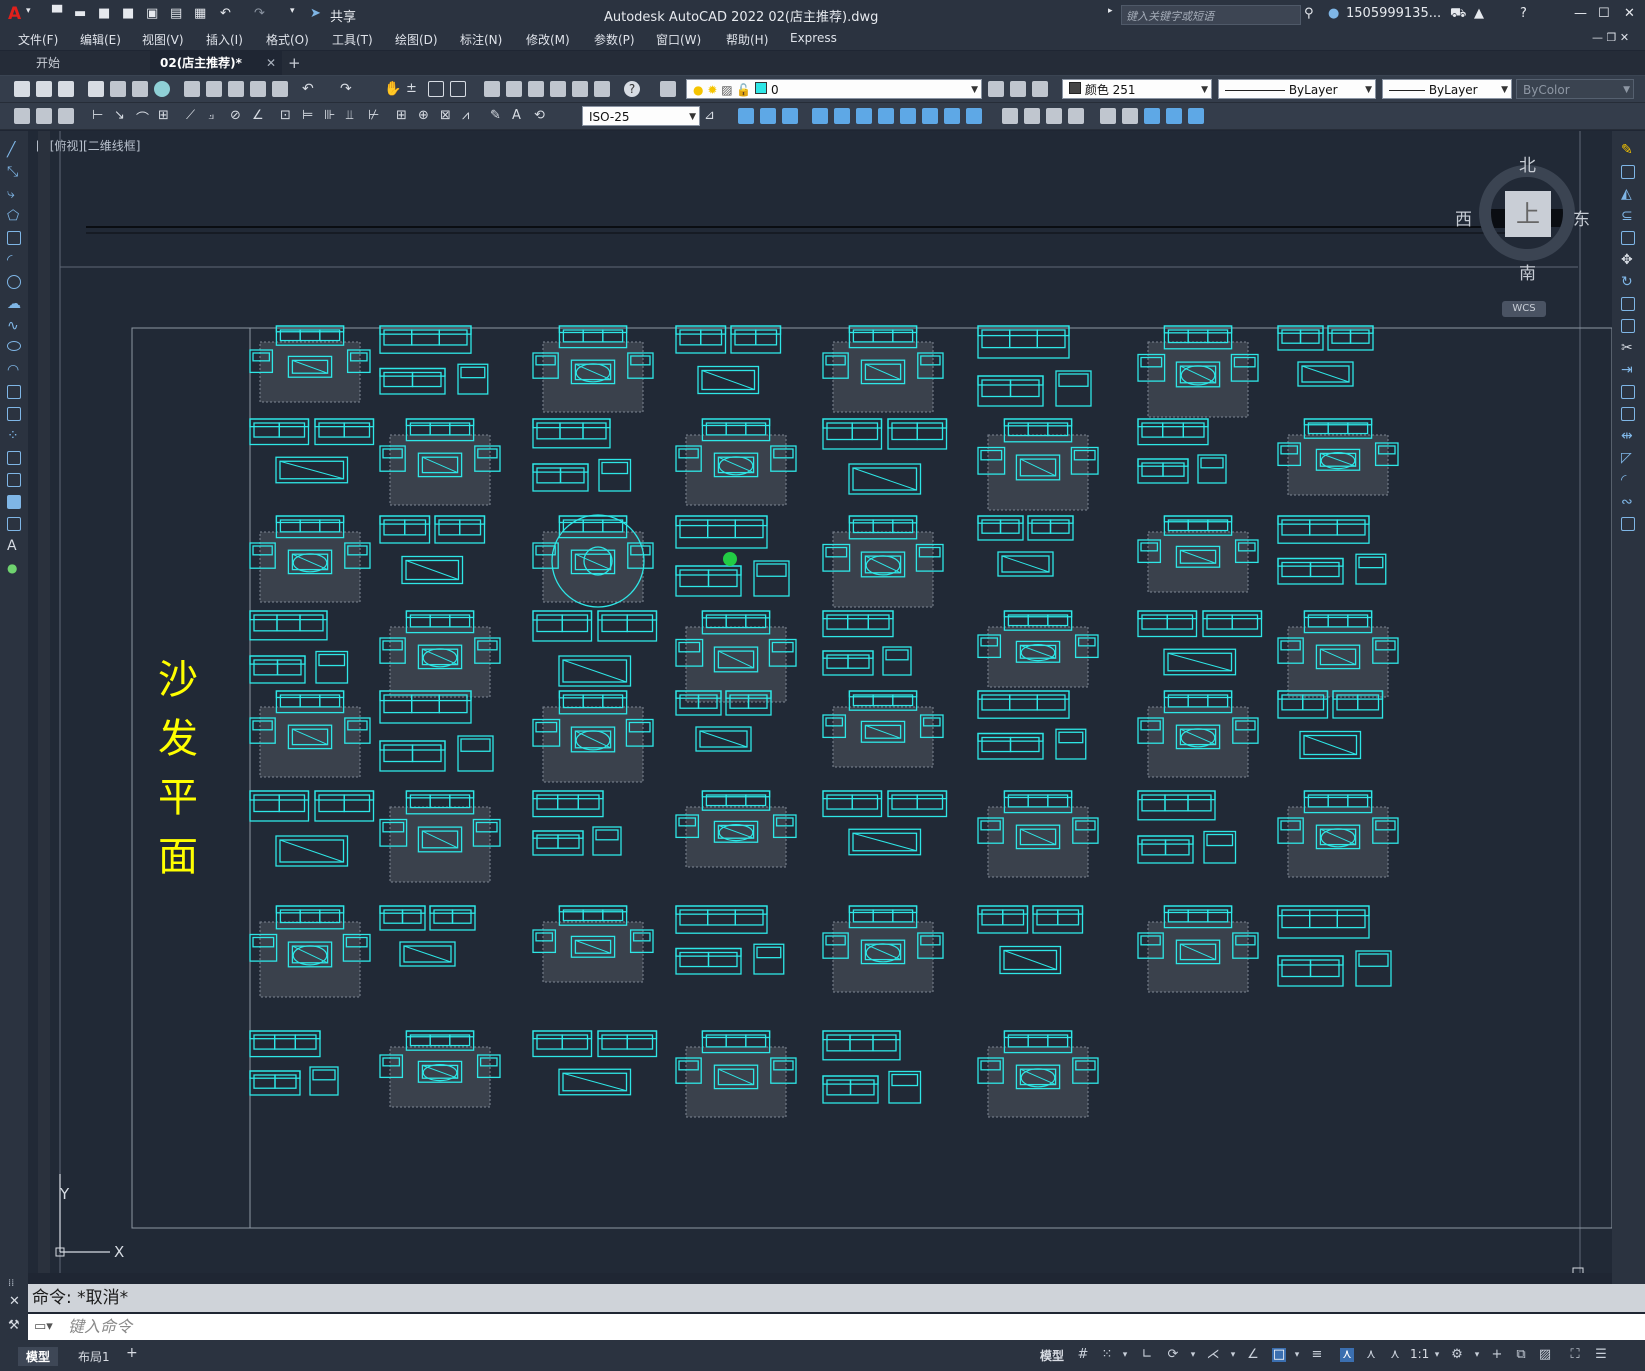 The image size is (1645, 1371). What do you see at coordinates (292, 11) in the screenshot?
I see `customize-qat-icon: ▾` at bounding box center [292, 11].